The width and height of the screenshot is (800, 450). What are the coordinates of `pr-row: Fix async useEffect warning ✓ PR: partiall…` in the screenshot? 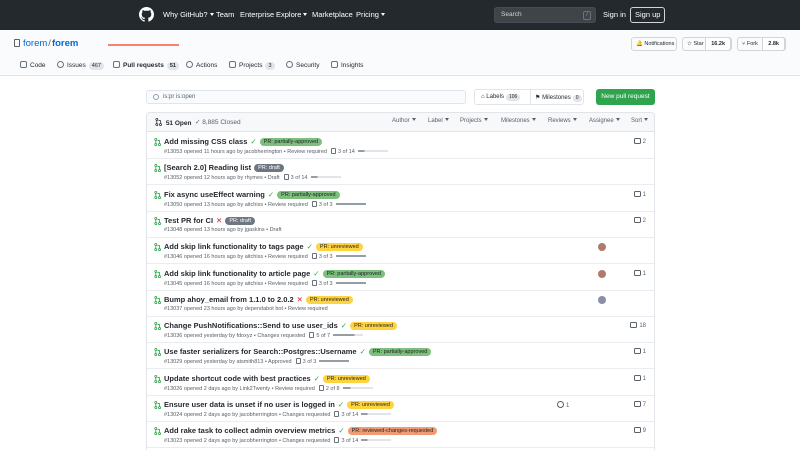 It's located at (400, 199).